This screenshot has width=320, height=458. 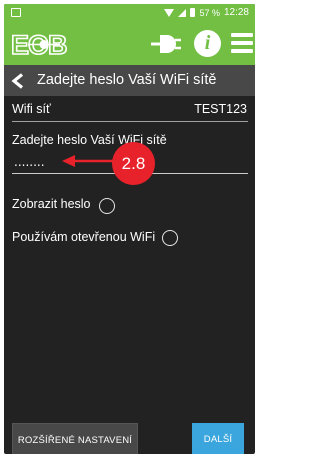 I want to click on eob-logo: EOB, so click(x=39, y=44).